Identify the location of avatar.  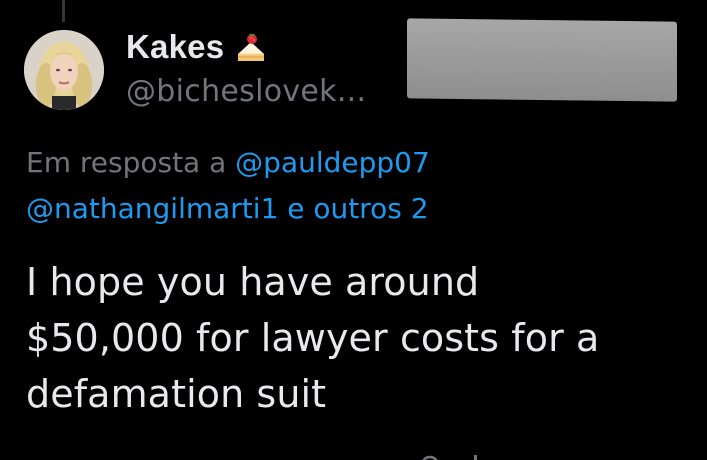
(64, 70).